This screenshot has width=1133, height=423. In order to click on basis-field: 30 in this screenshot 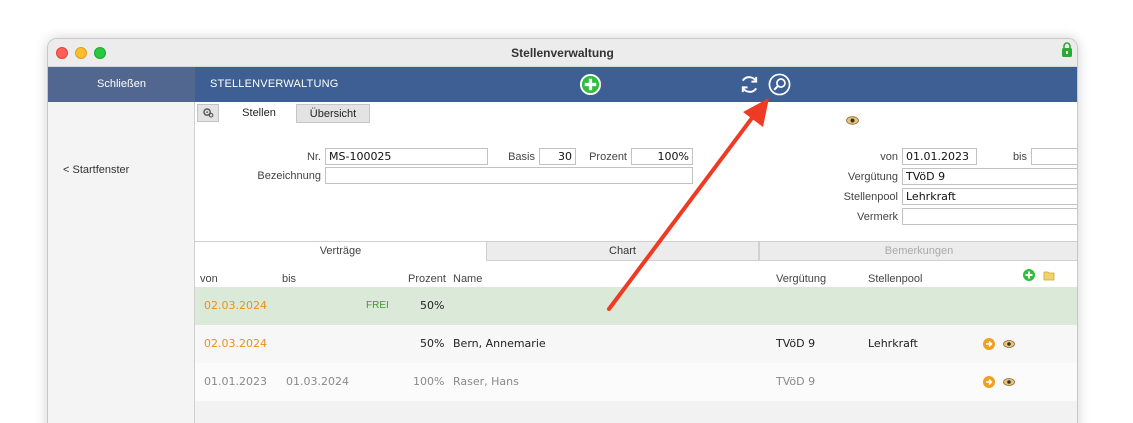, I will do `click(557, 156)`.